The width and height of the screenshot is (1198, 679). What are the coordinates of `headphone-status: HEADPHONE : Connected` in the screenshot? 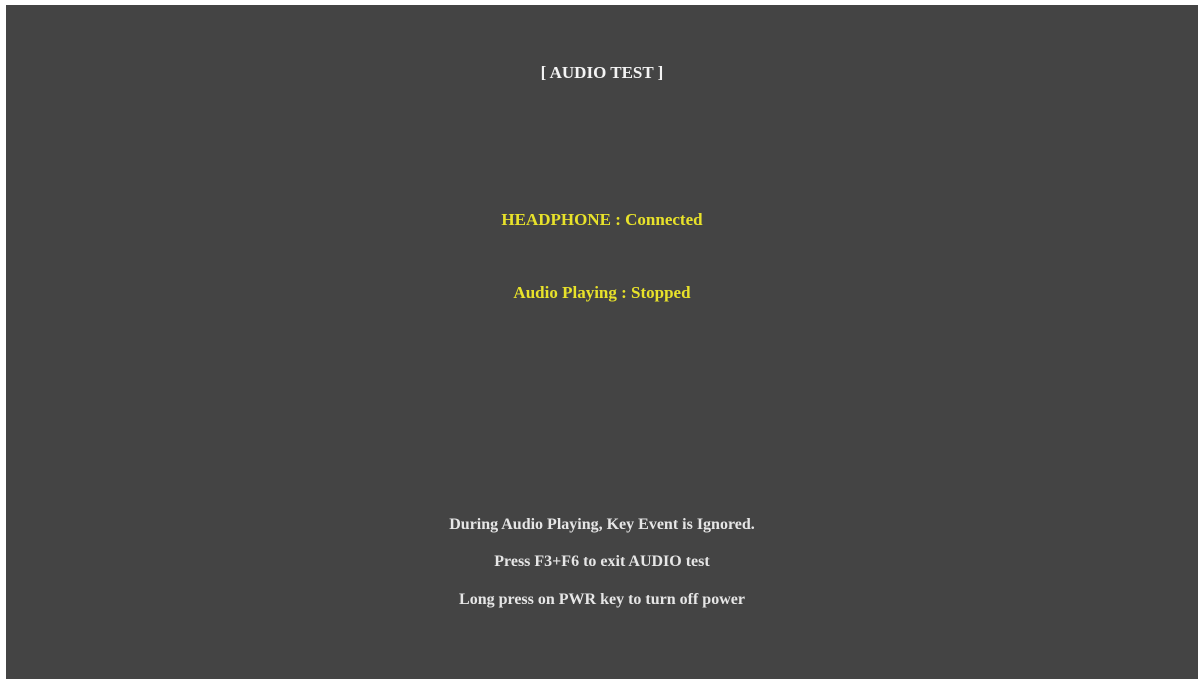 It's located at (602, 219).